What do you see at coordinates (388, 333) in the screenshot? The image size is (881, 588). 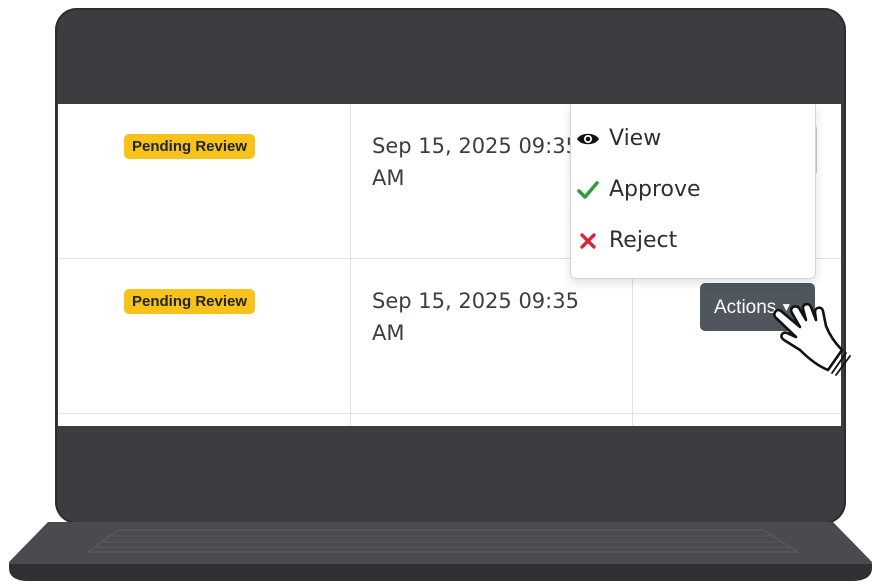 I see `time-text: AM` at bounding box center [388, 333].